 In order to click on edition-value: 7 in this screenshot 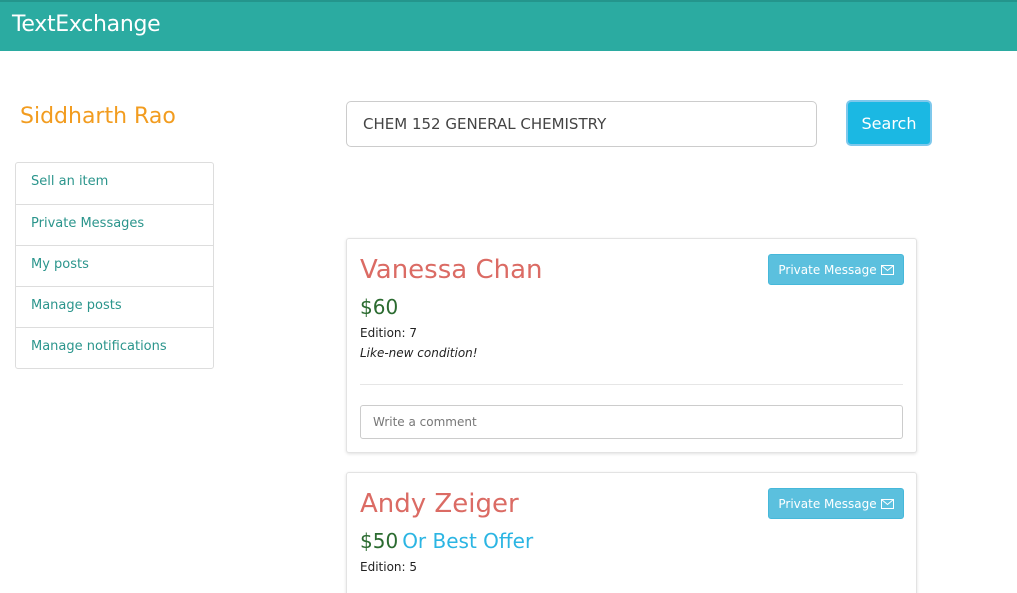, I will do `click(413, 333)`.